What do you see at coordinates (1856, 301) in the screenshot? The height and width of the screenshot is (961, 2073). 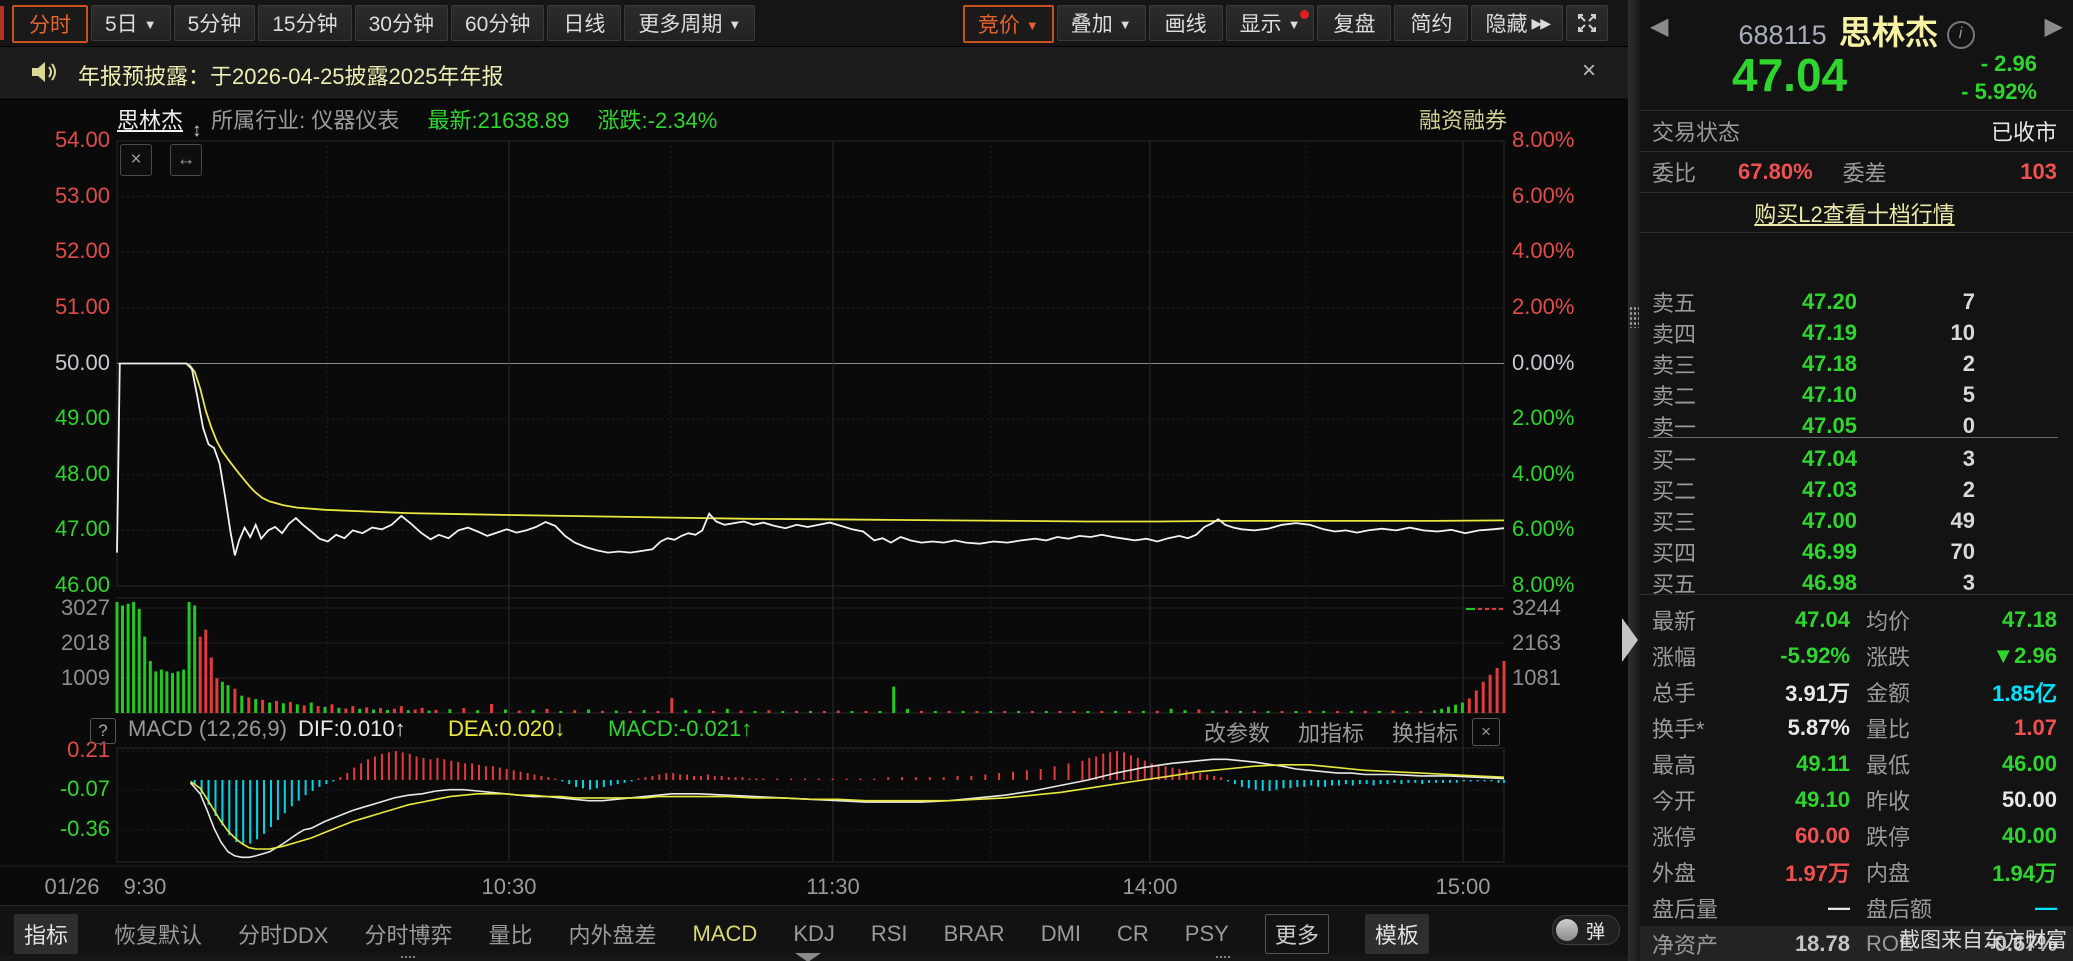 I see `ask-row-卖五: 卖五 47.20 7` at bounding box center [1856, 301].